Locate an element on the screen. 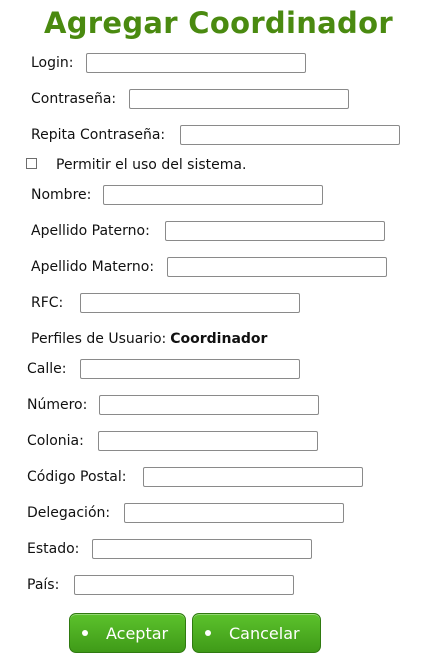 Image resolution: width=428 pixels, height=670 pixels. state-label: Estado: is located at coordinates (53, 549).